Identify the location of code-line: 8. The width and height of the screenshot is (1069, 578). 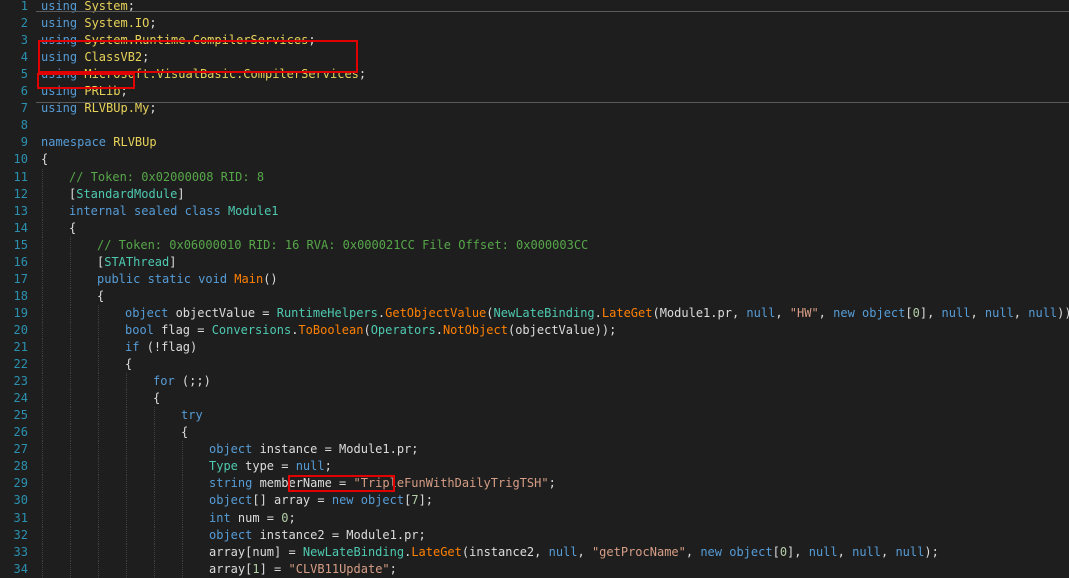
(534, 125).